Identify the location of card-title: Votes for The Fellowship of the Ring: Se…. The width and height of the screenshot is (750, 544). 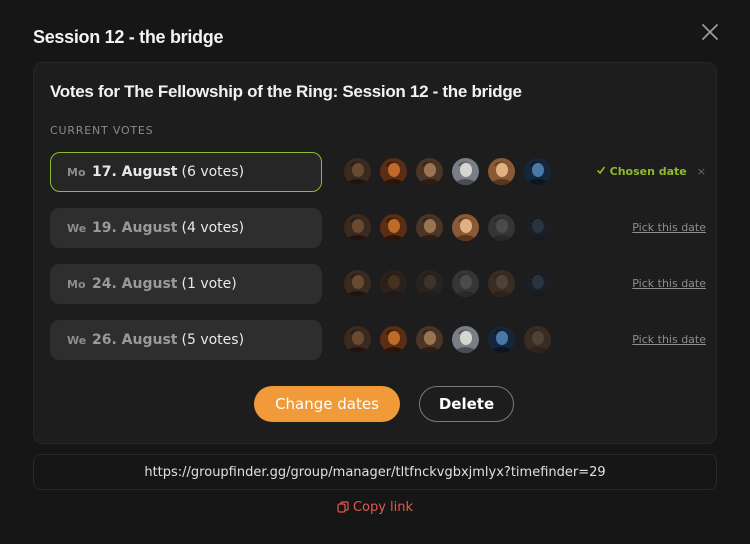
(286, 91).